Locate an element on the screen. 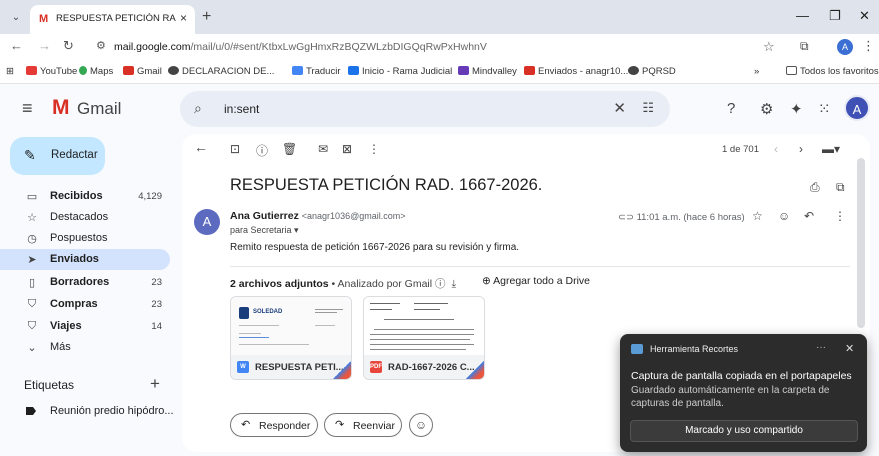  print-icon: ⎙ is located at coordinates (815, 187).